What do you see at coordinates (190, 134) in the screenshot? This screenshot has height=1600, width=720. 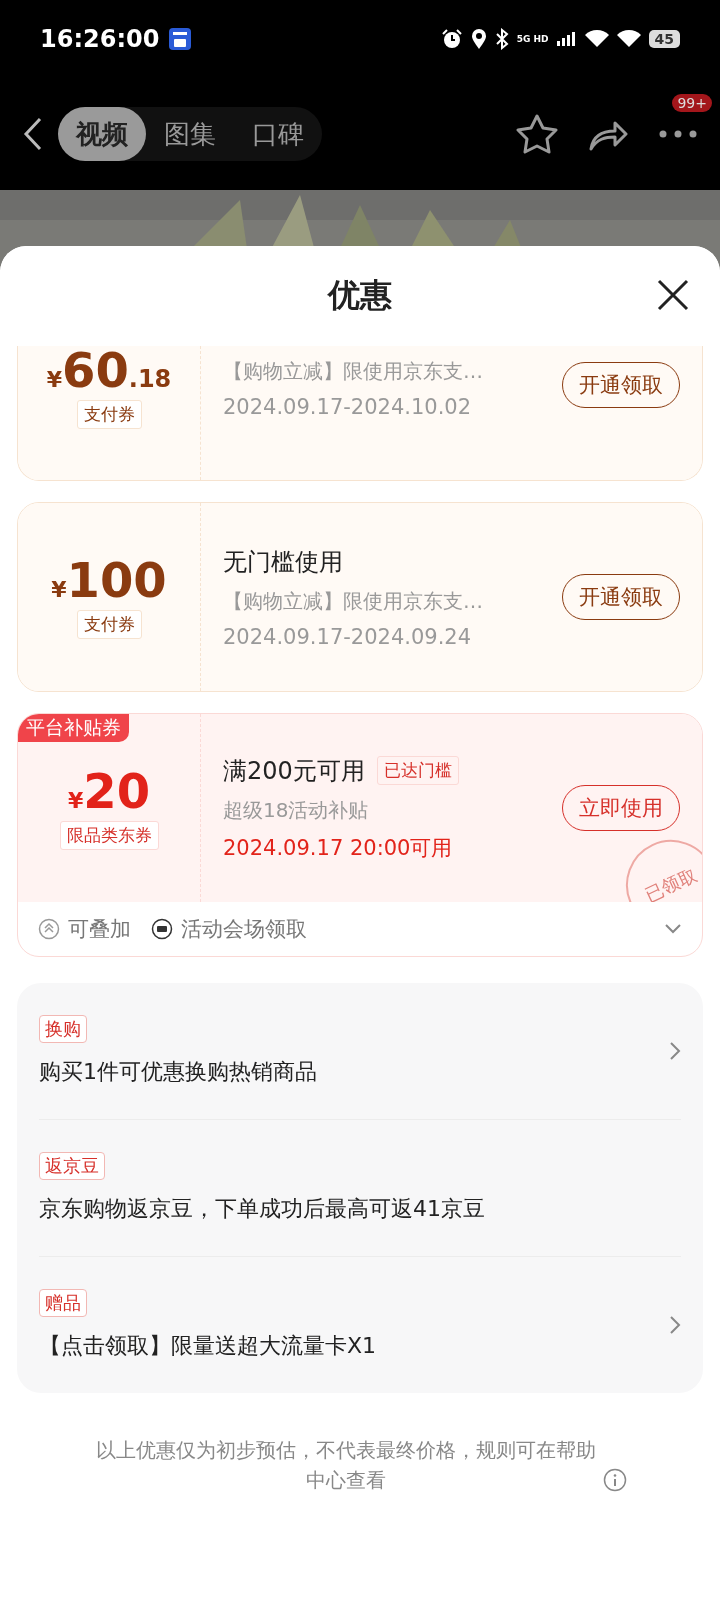 I see `tab: 图集` at bounding box center [190, 134].